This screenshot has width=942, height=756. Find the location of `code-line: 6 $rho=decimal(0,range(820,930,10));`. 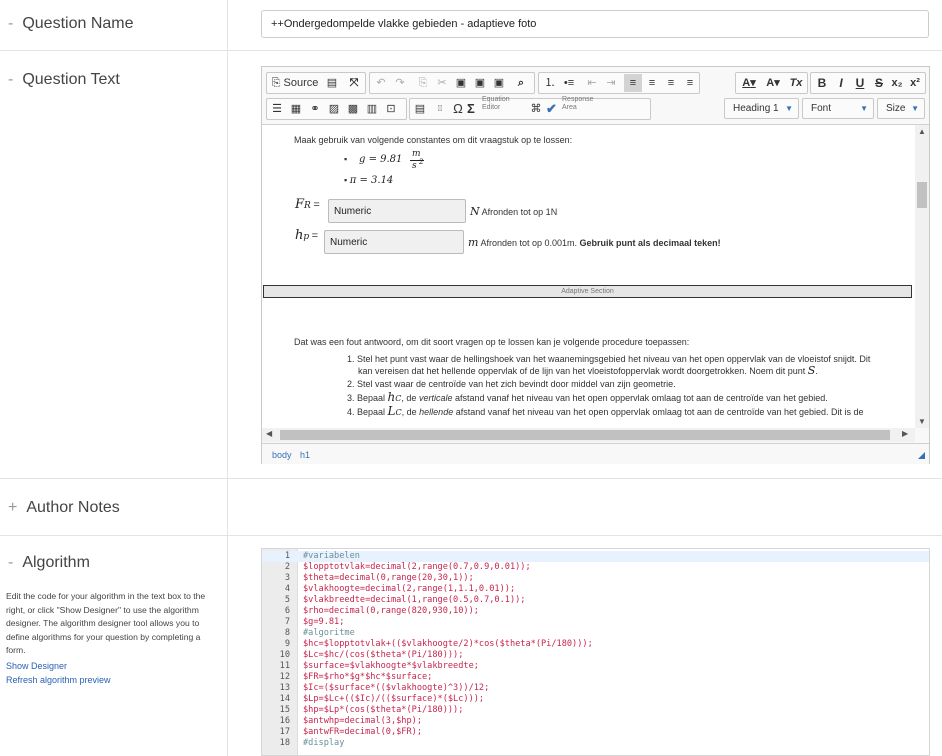

code-line: 6 $rho=decimal(0,range(820,930,10)); is located at coordinates (595, 611).